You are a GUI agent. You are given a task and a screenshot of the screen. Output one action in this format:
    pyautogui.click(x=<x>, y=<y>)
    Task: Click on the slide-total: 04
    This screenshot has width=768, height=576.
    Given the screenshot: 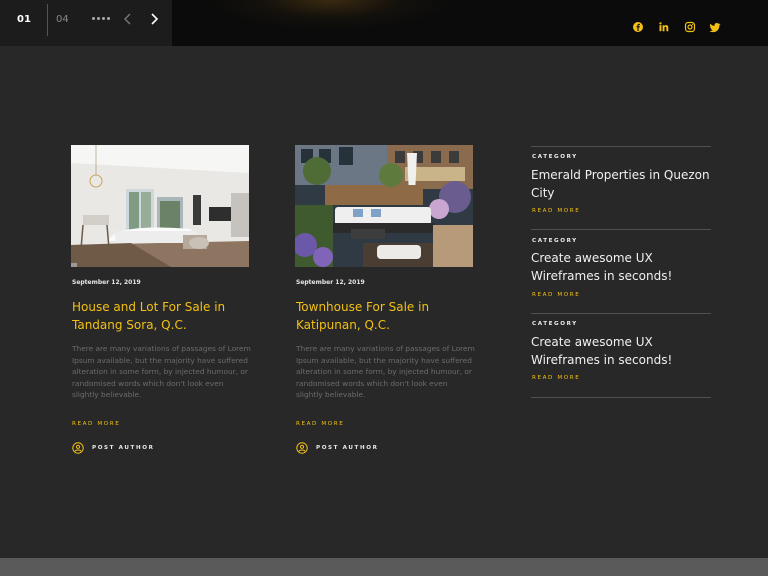 What is the action you would take?
    pyautogui.click(x=62, y=19)
    